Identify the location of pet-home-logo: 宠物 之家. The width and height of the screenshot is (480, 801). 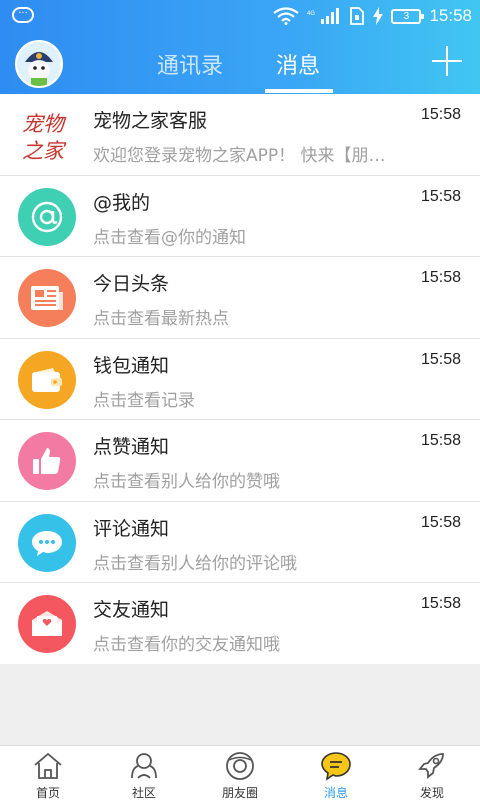
(47, 135).